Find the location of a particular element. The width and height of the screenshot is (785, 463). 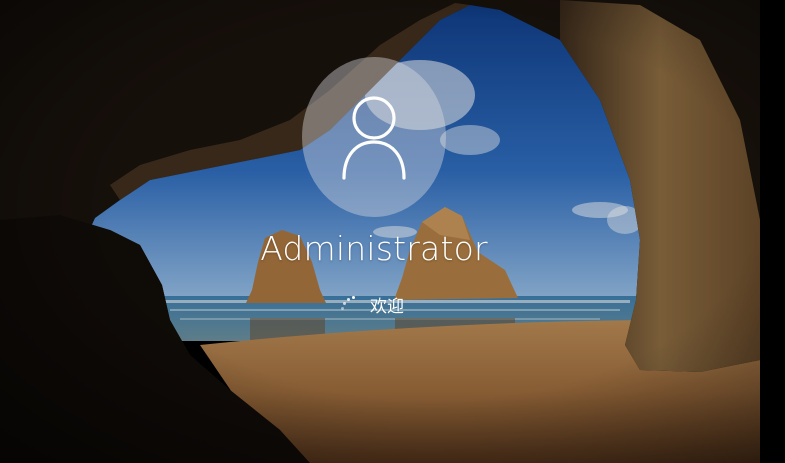

welcome-status-text: 欢迎 is located at coordinates (387, 306).